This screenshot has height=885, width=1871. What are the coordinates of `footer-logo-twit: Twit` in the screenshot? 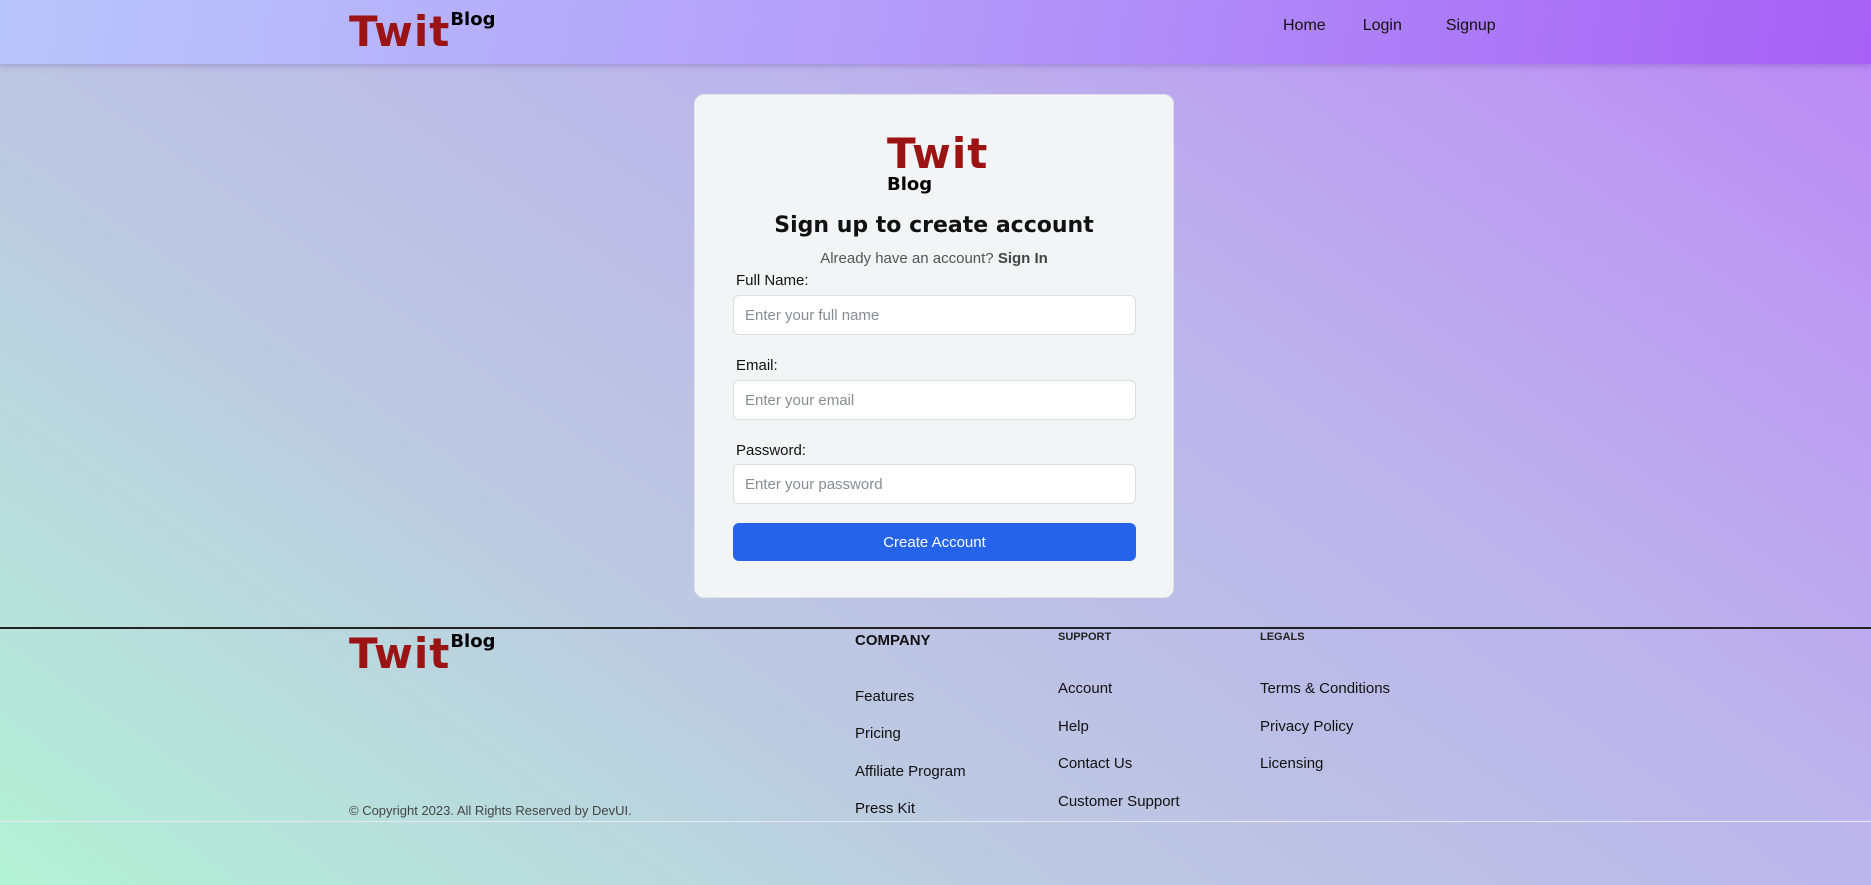 It's located at (400, 653).